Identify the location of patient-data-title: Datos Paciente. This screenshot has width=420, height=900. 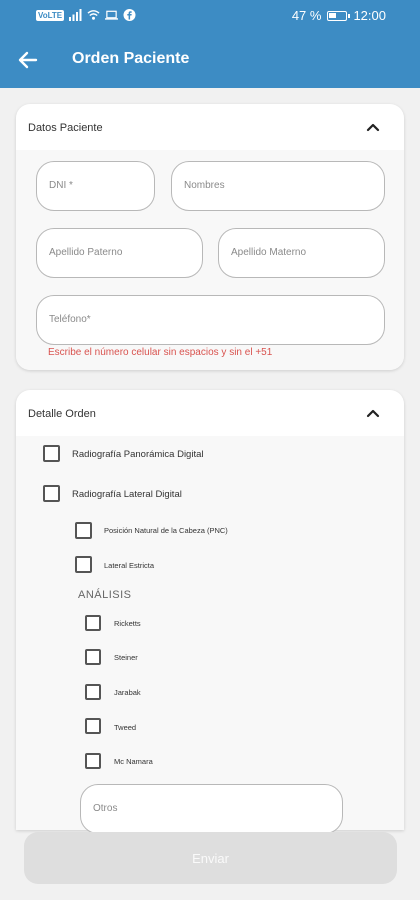
(65, 128).